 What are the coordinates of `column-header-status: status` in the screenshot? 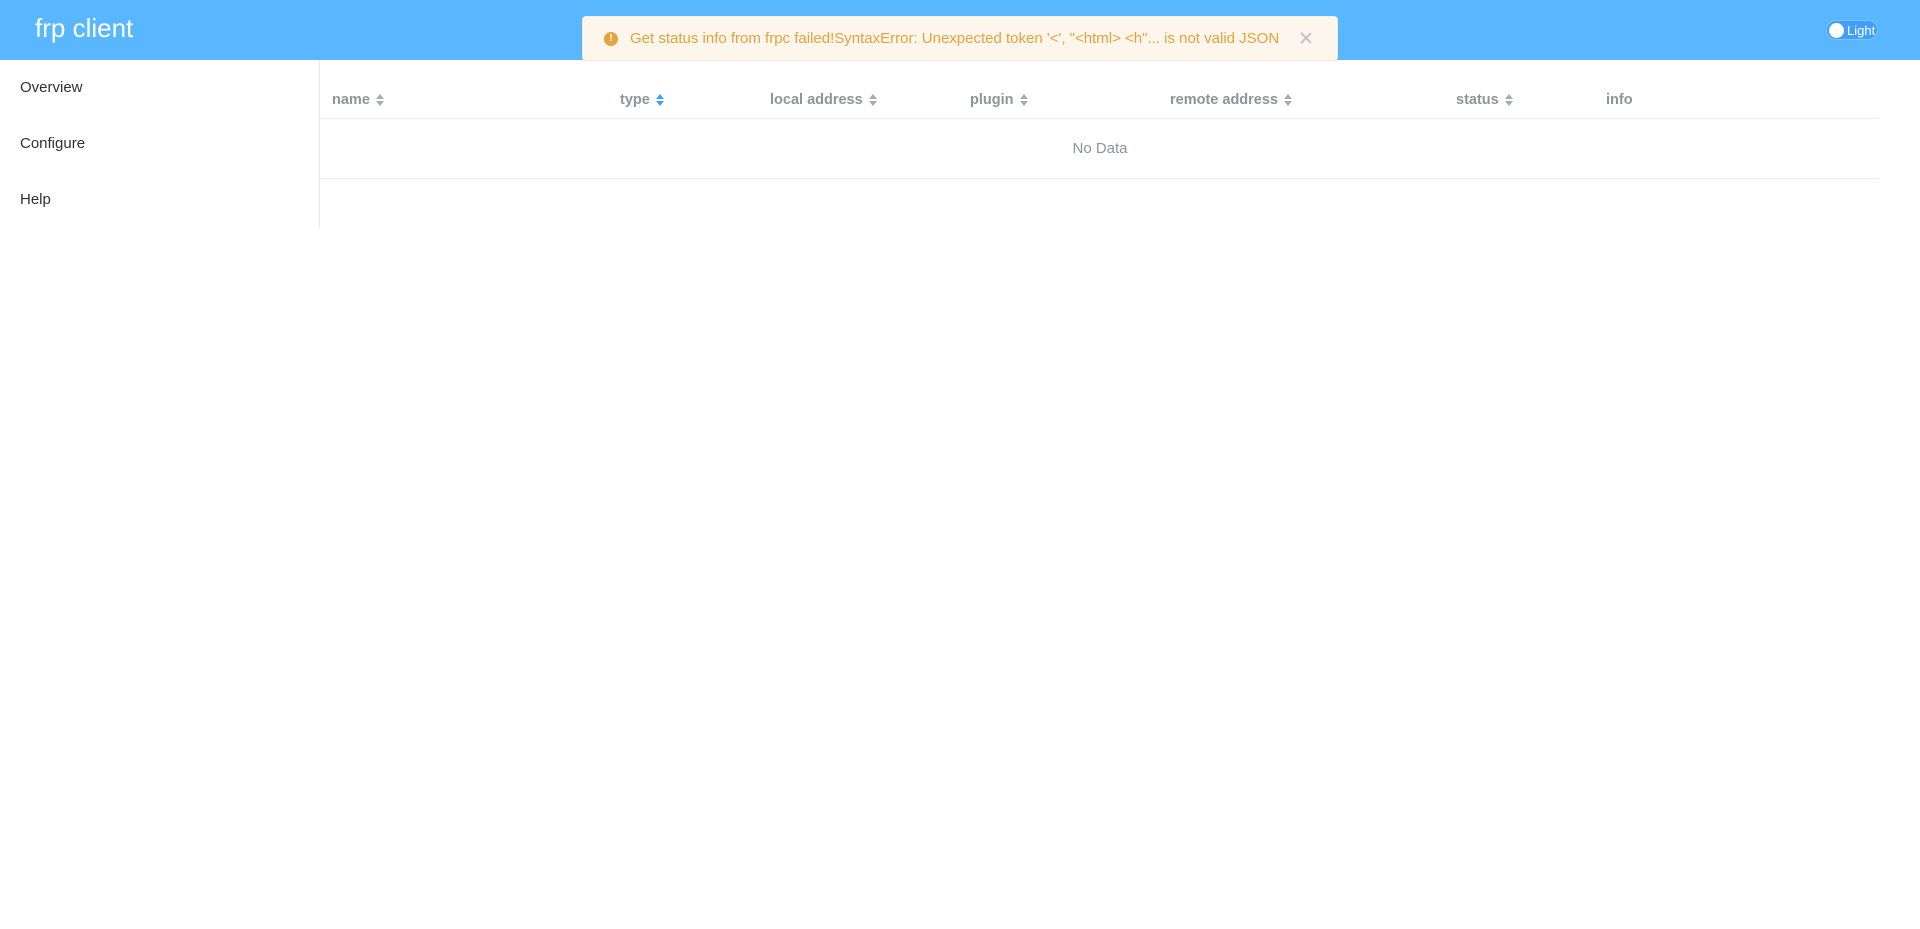 It's located at (1484, 100).